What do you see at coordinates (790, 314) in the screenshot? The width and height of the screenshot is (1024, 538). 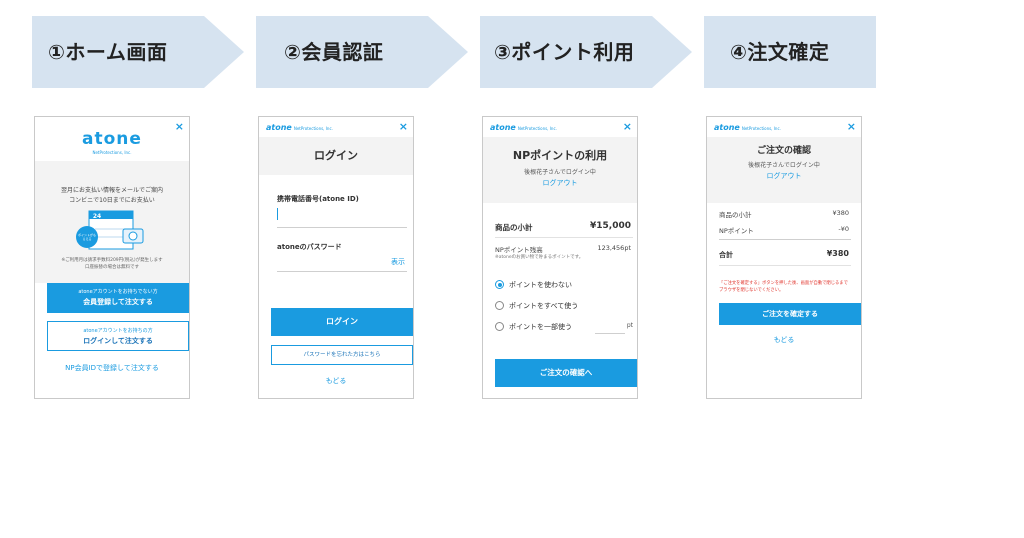 I see `place-order-button: ご注文を確定する` at bounding box center [790, 314].